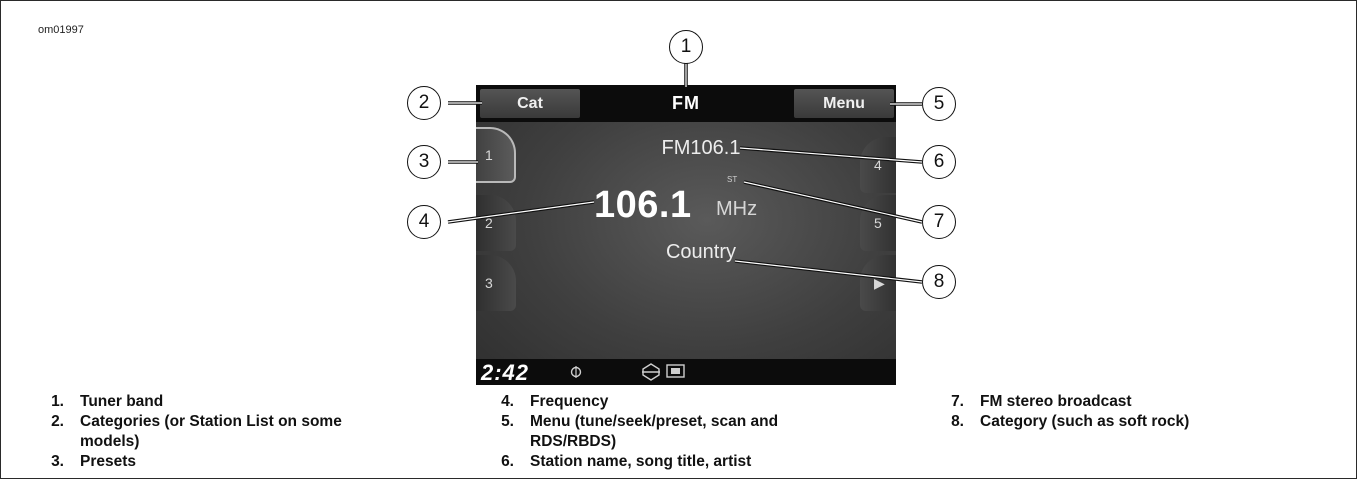  I want to click on legend-item: 8. Category (such as soft rock), so click(1137, 422).